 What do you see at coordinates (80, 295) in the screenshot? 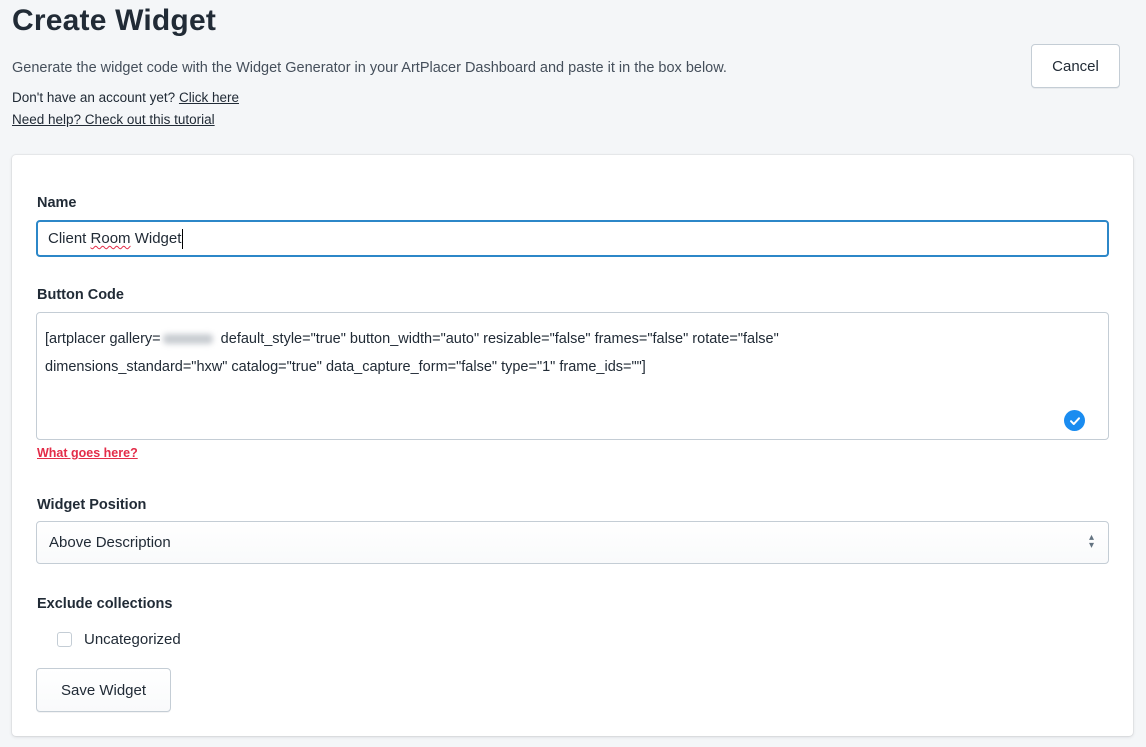
I see `button-code-label: Button Code` at bounding box center [80, 295].